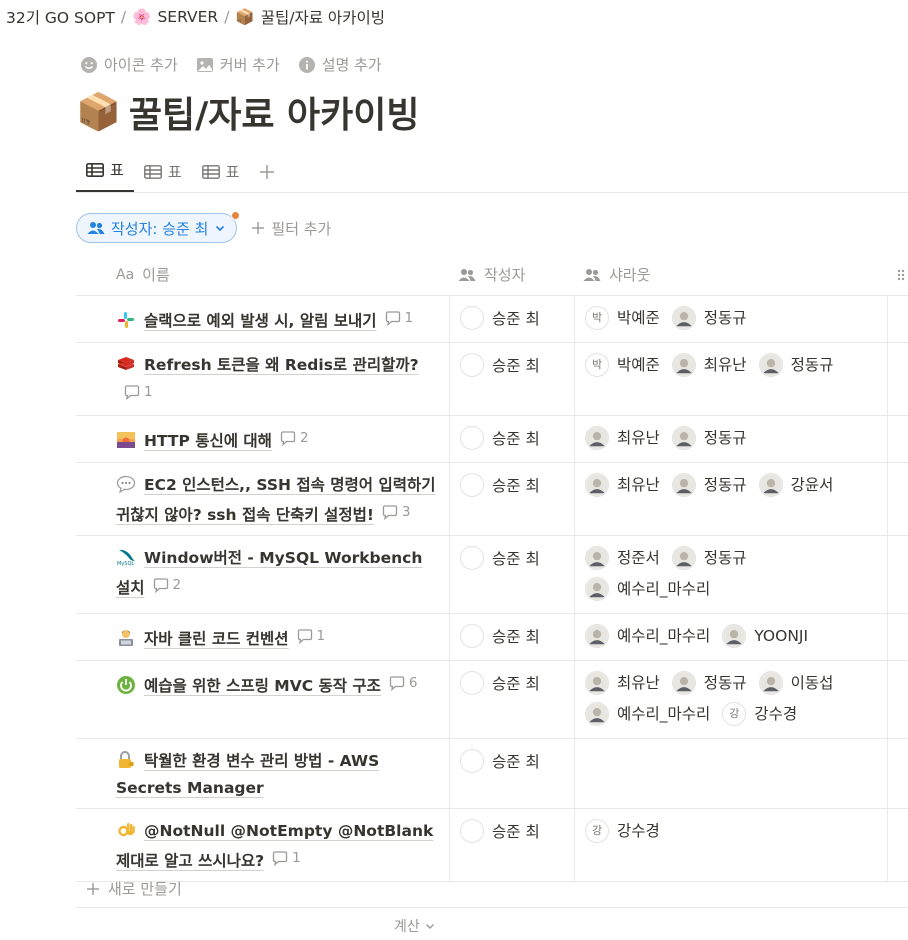  What do you see at coordinates (781, 636) in the screenshot?
I see `person-name: YOONJI` at bounding box center [781, 636].